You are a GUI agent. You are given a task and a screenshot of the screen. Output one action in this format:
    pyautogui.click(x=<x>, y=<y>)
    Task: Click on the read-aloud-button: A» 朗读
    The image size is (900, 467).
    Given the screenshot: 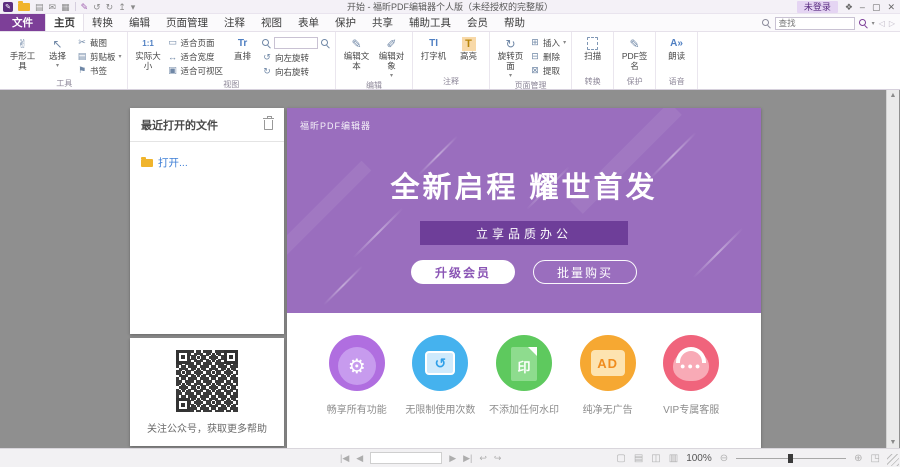 What is the action you would take?
    pyautogui.click(x=676, y=48)
    